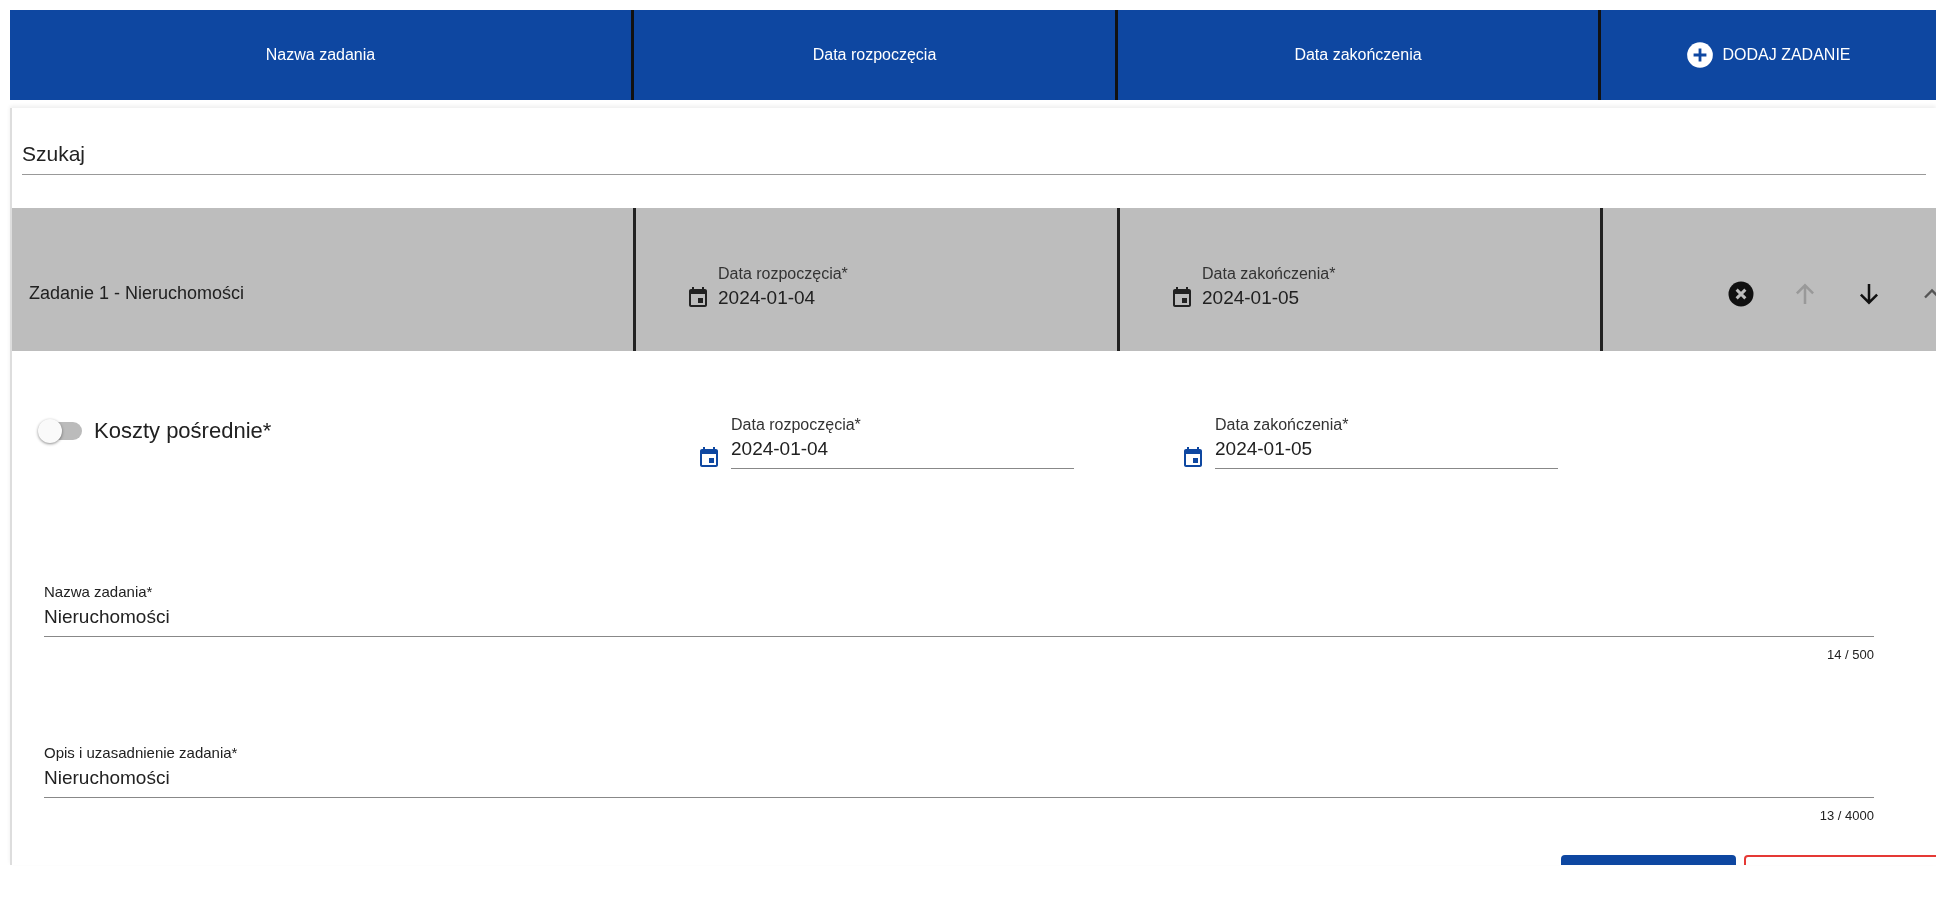 The width and height of the screenshot is (1936, 918). What do you see at coordinates (137, 293) in the screenshot?
I see `task-title: Zadanie 1 - Nieruchomości` at bounding box center [137, 293].